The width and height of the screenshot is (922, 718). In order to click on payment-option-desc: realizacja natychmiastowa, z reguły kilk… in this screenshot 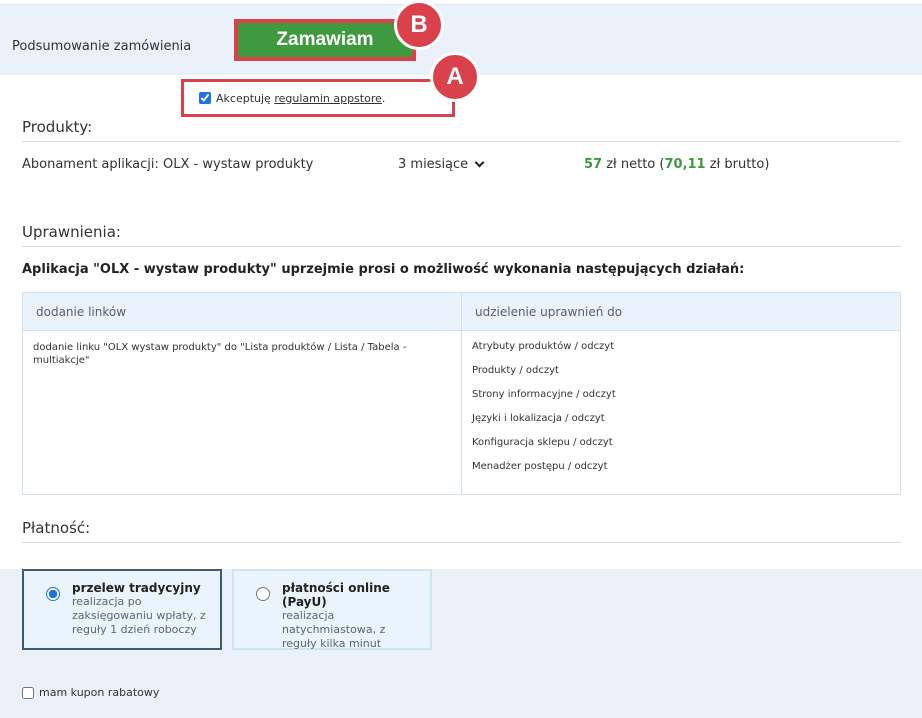, I will do `click(334, 629)`.